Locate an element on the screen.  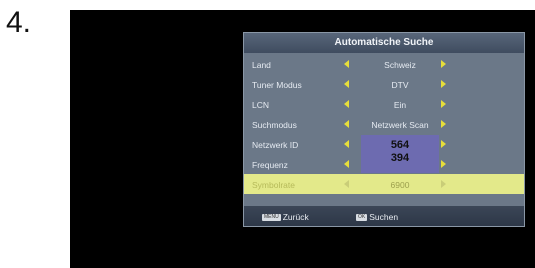
row-value: DTV is located at coordinates (400, 85).